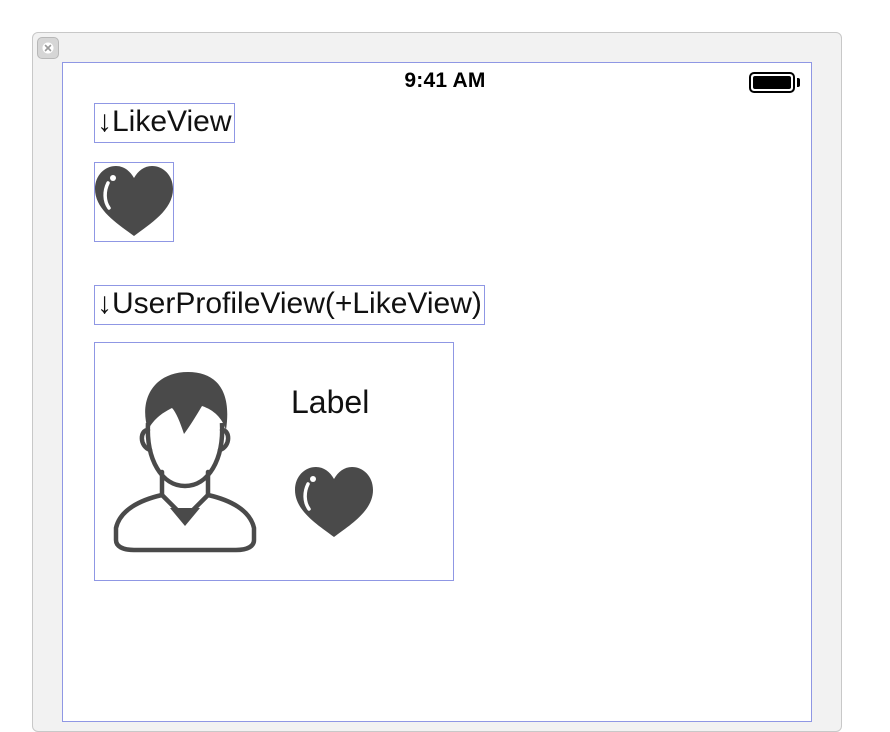 This screenshot has width=890, height=732. What do you see at coordinates (798, 82) in the screenshot?
I see `battery-nub` at bounding box center [798, 82].